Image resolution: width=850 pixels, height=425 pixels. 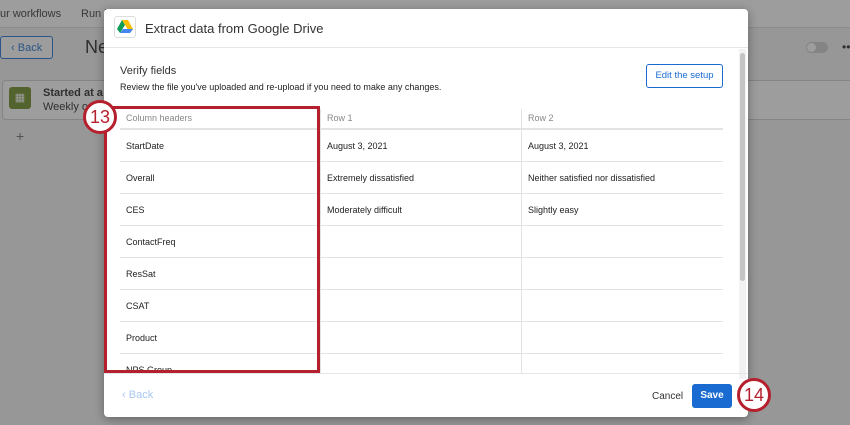 What do you see at coordinates (754, 395) in the screenshot?
I see `annotation-badge-14: 14` at bounding box center [754, 395].